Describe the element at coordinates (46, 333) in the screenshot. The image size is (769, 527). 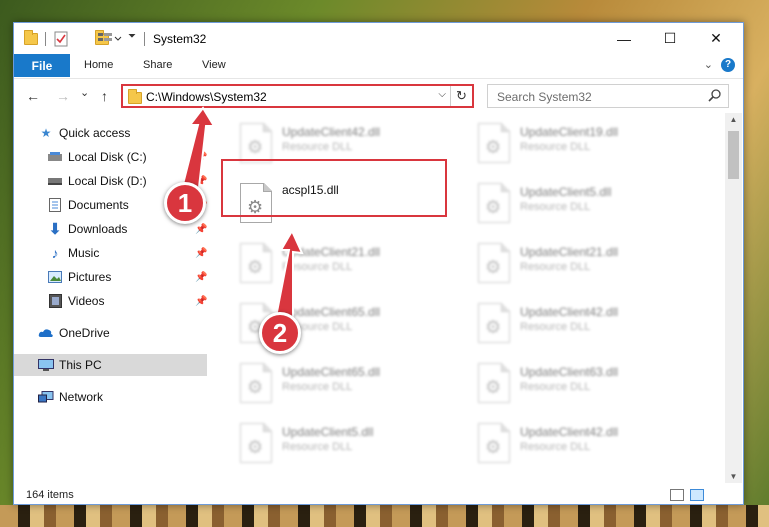
I see `cloud-icon` at that location.